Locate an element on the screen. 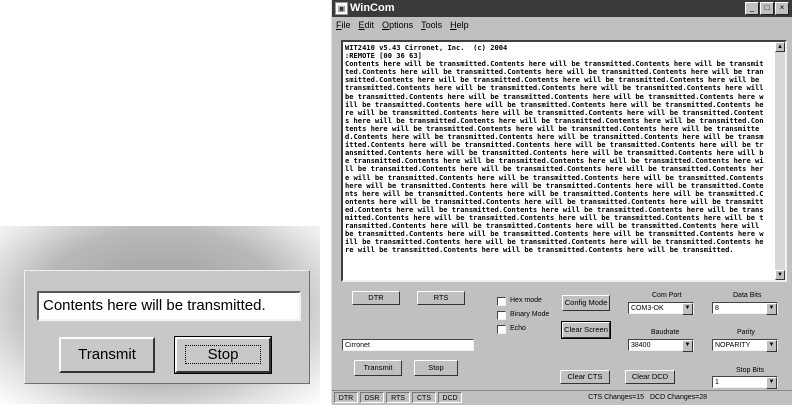 The width and height of the screenshot is (792, 405). com-port-dropdown-icon: ▼ is located at coordinates (687, 309).